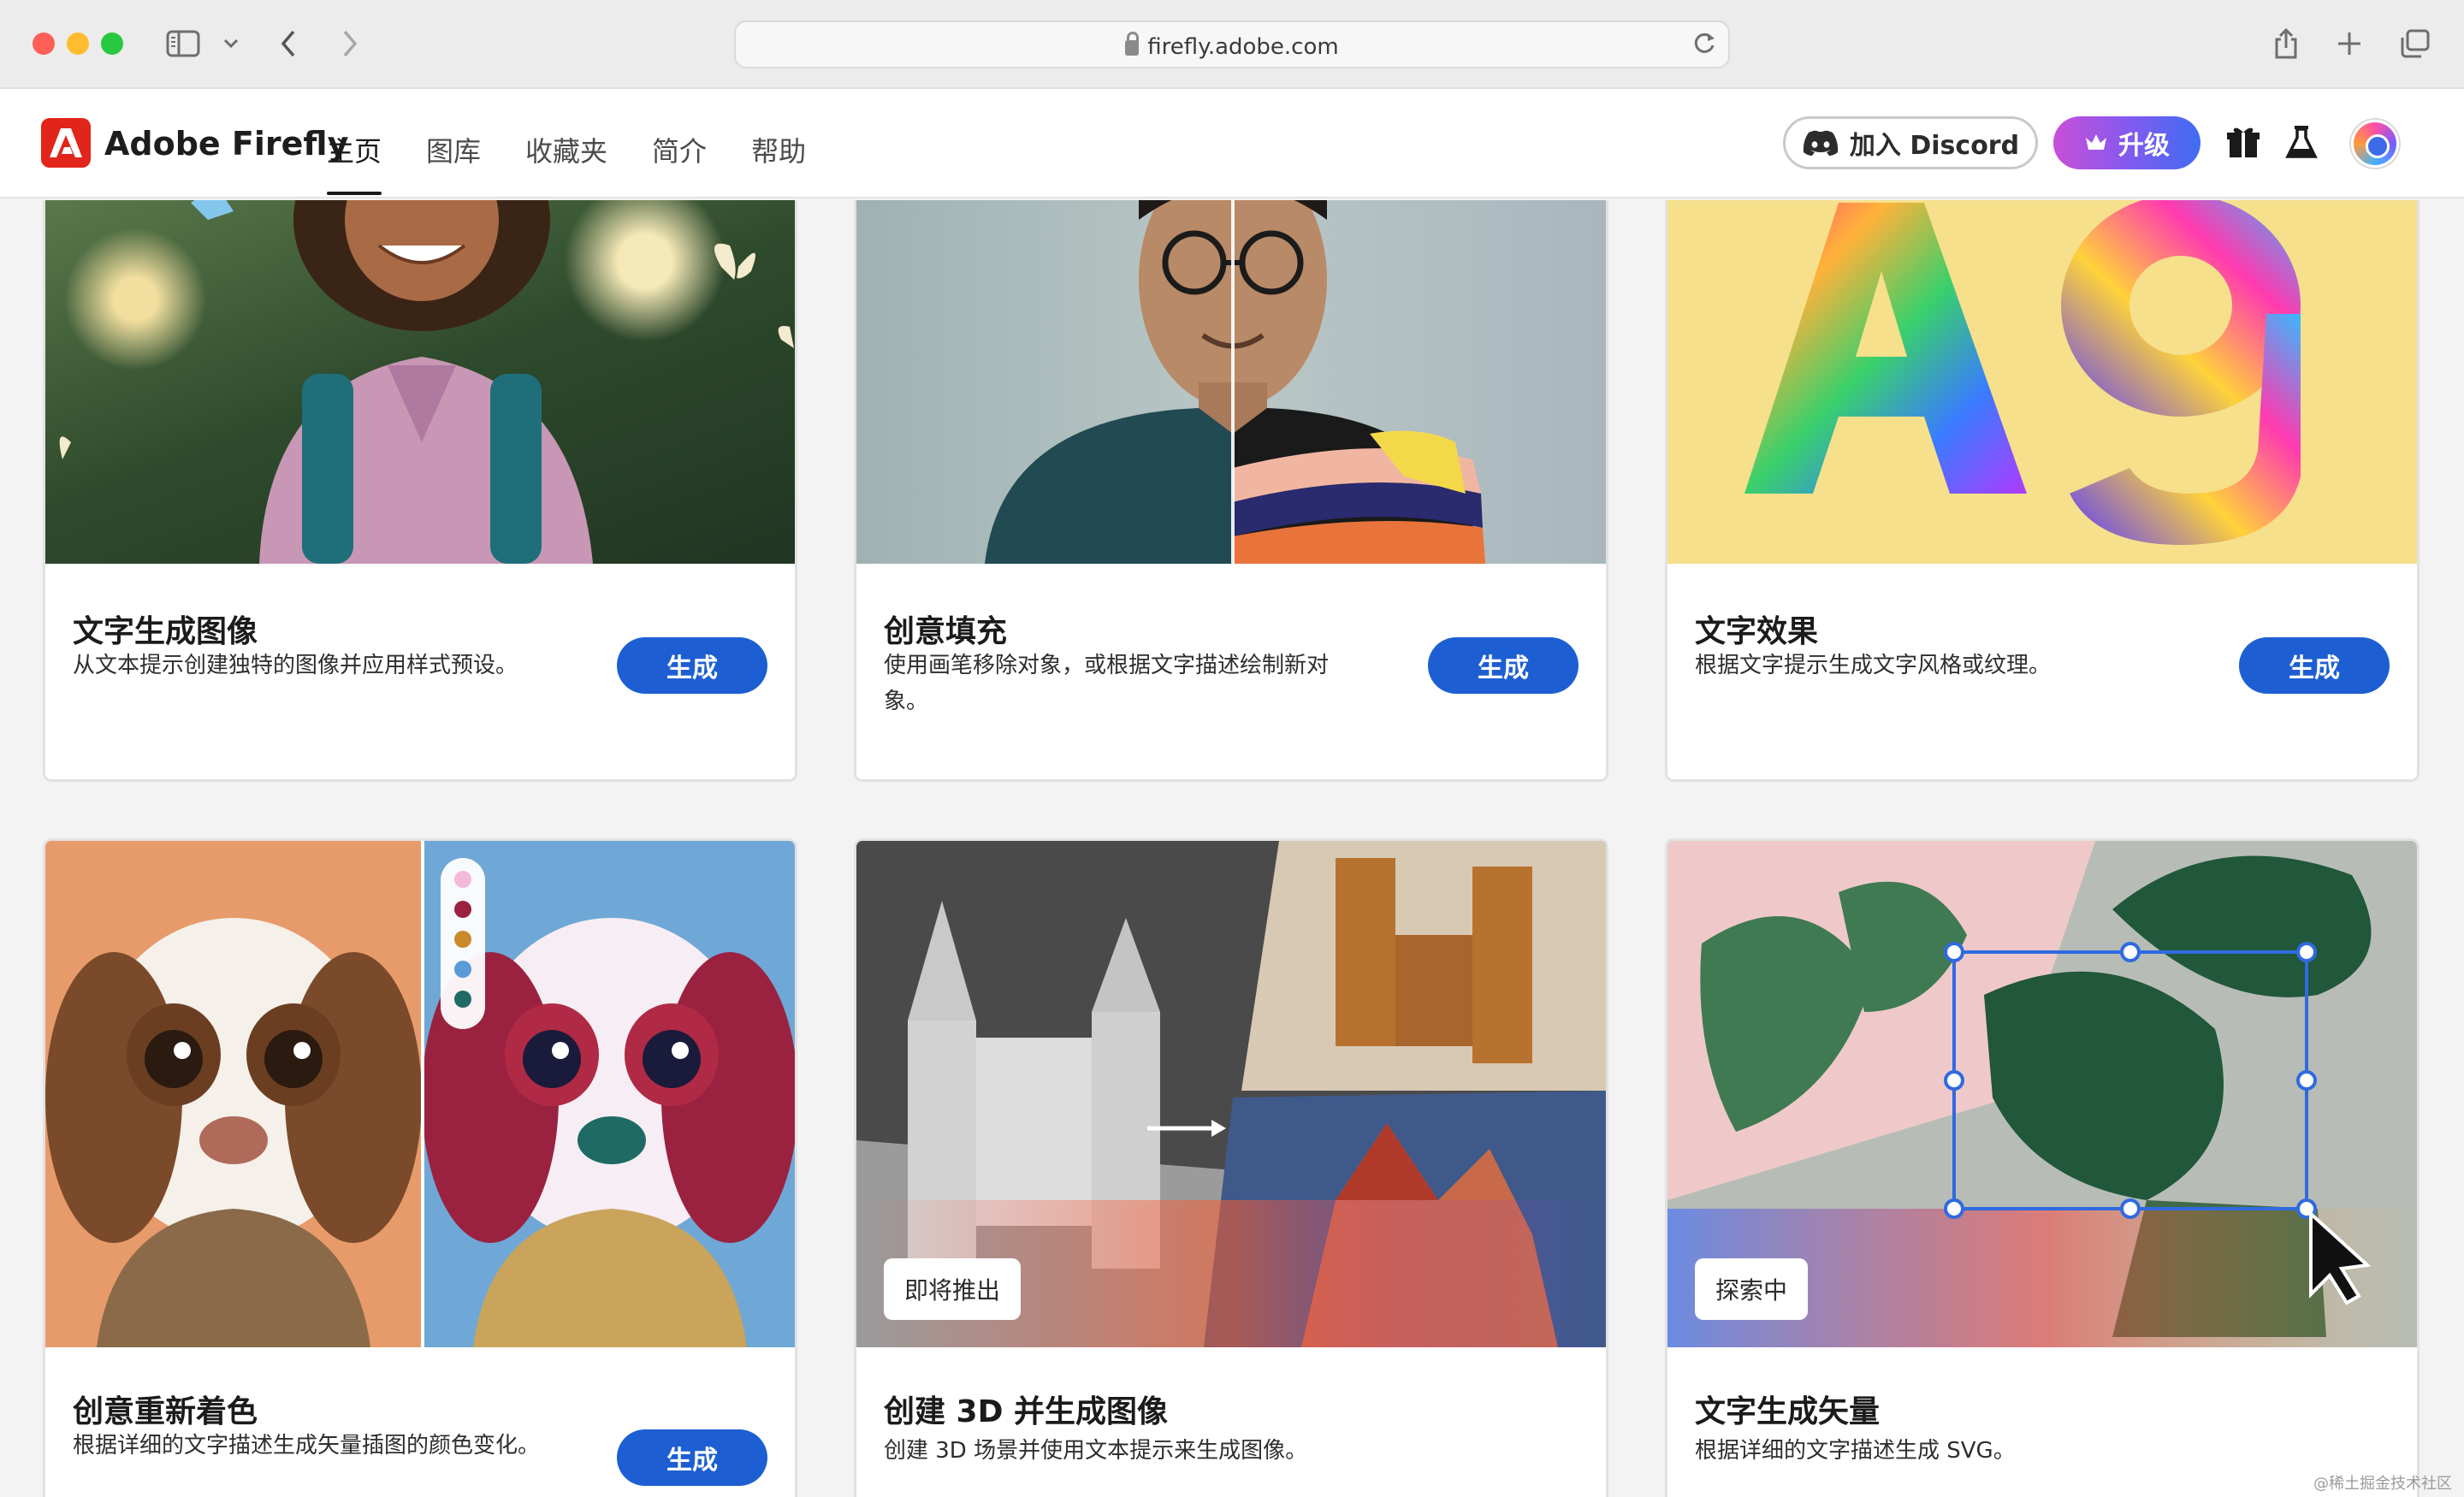 Image resolution: width=2464 pixels, height=1497 pixels. What do you see at coordinates (1757, 631) in the screenshot?
I see `card-title: 文字效果` at bounding box center [1757, 631].